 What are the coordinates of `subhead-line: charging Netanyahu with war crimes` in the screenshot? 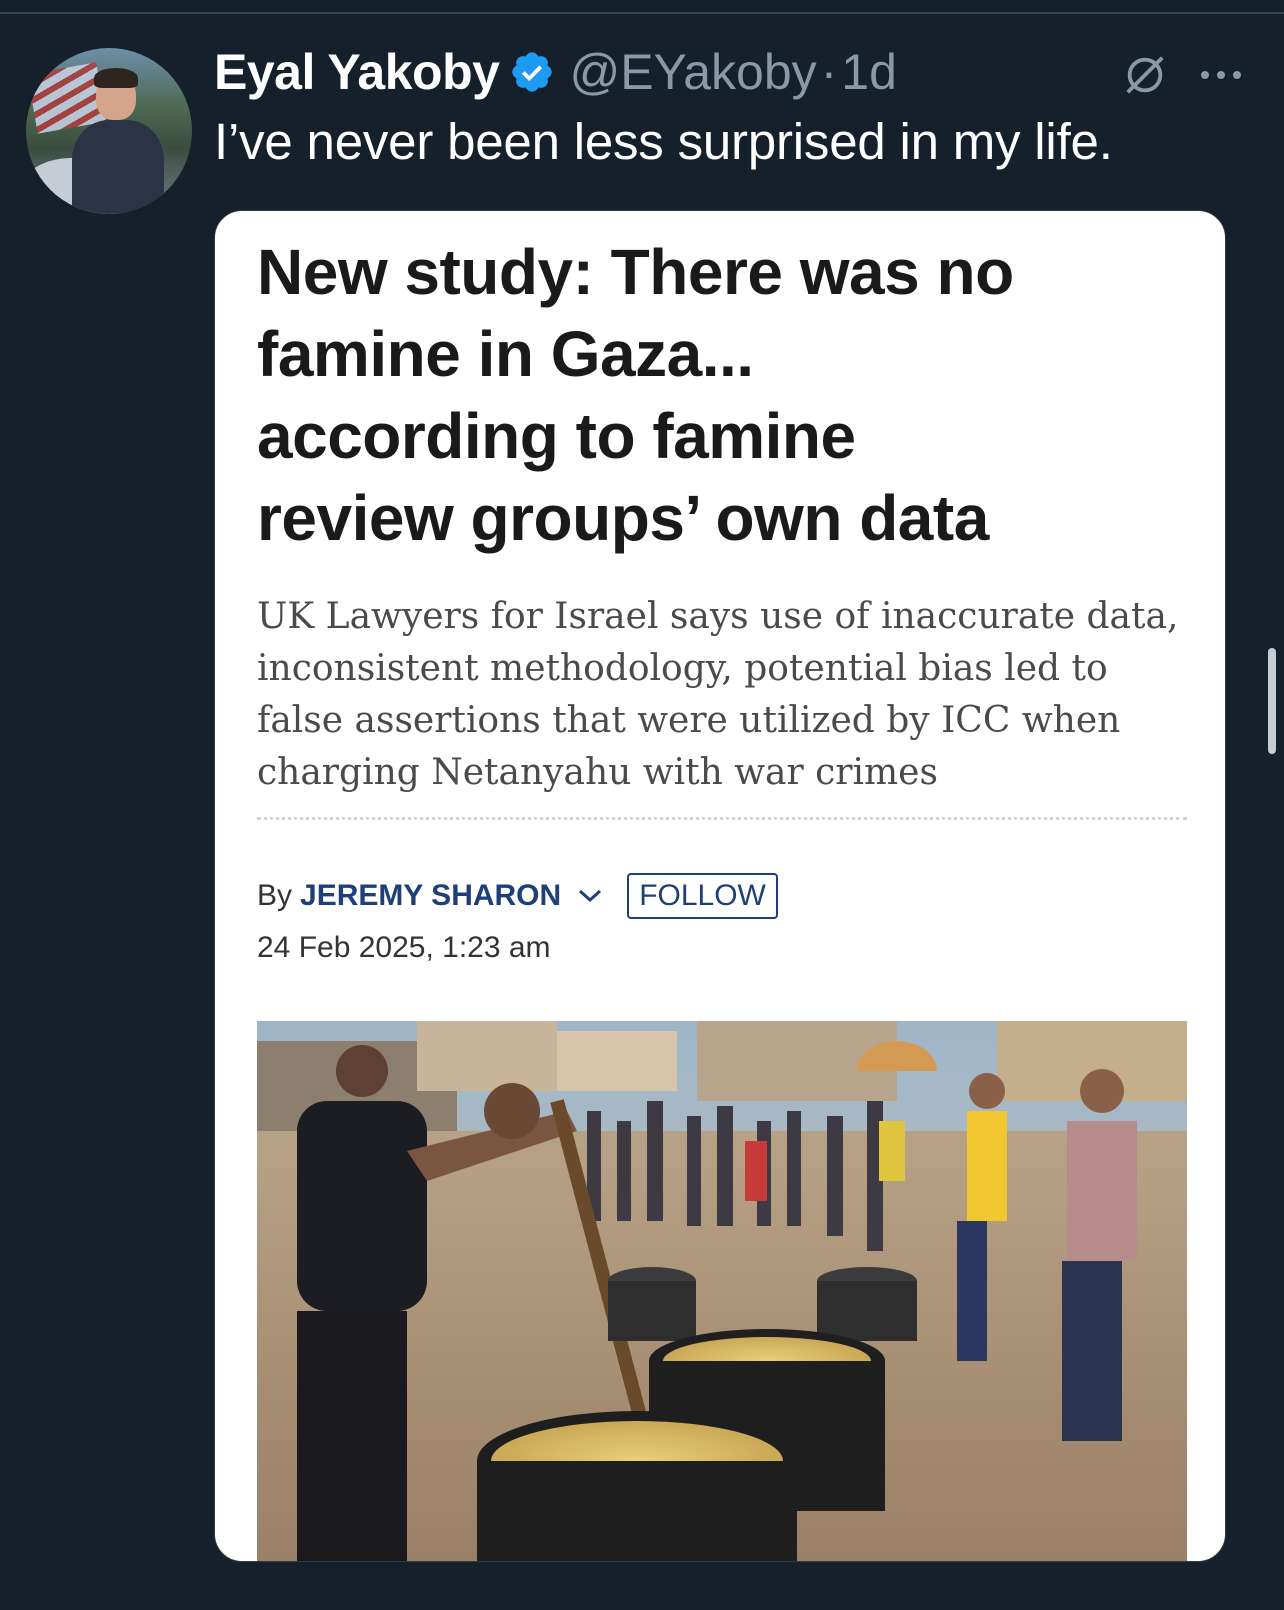 It's located at (597, 772).